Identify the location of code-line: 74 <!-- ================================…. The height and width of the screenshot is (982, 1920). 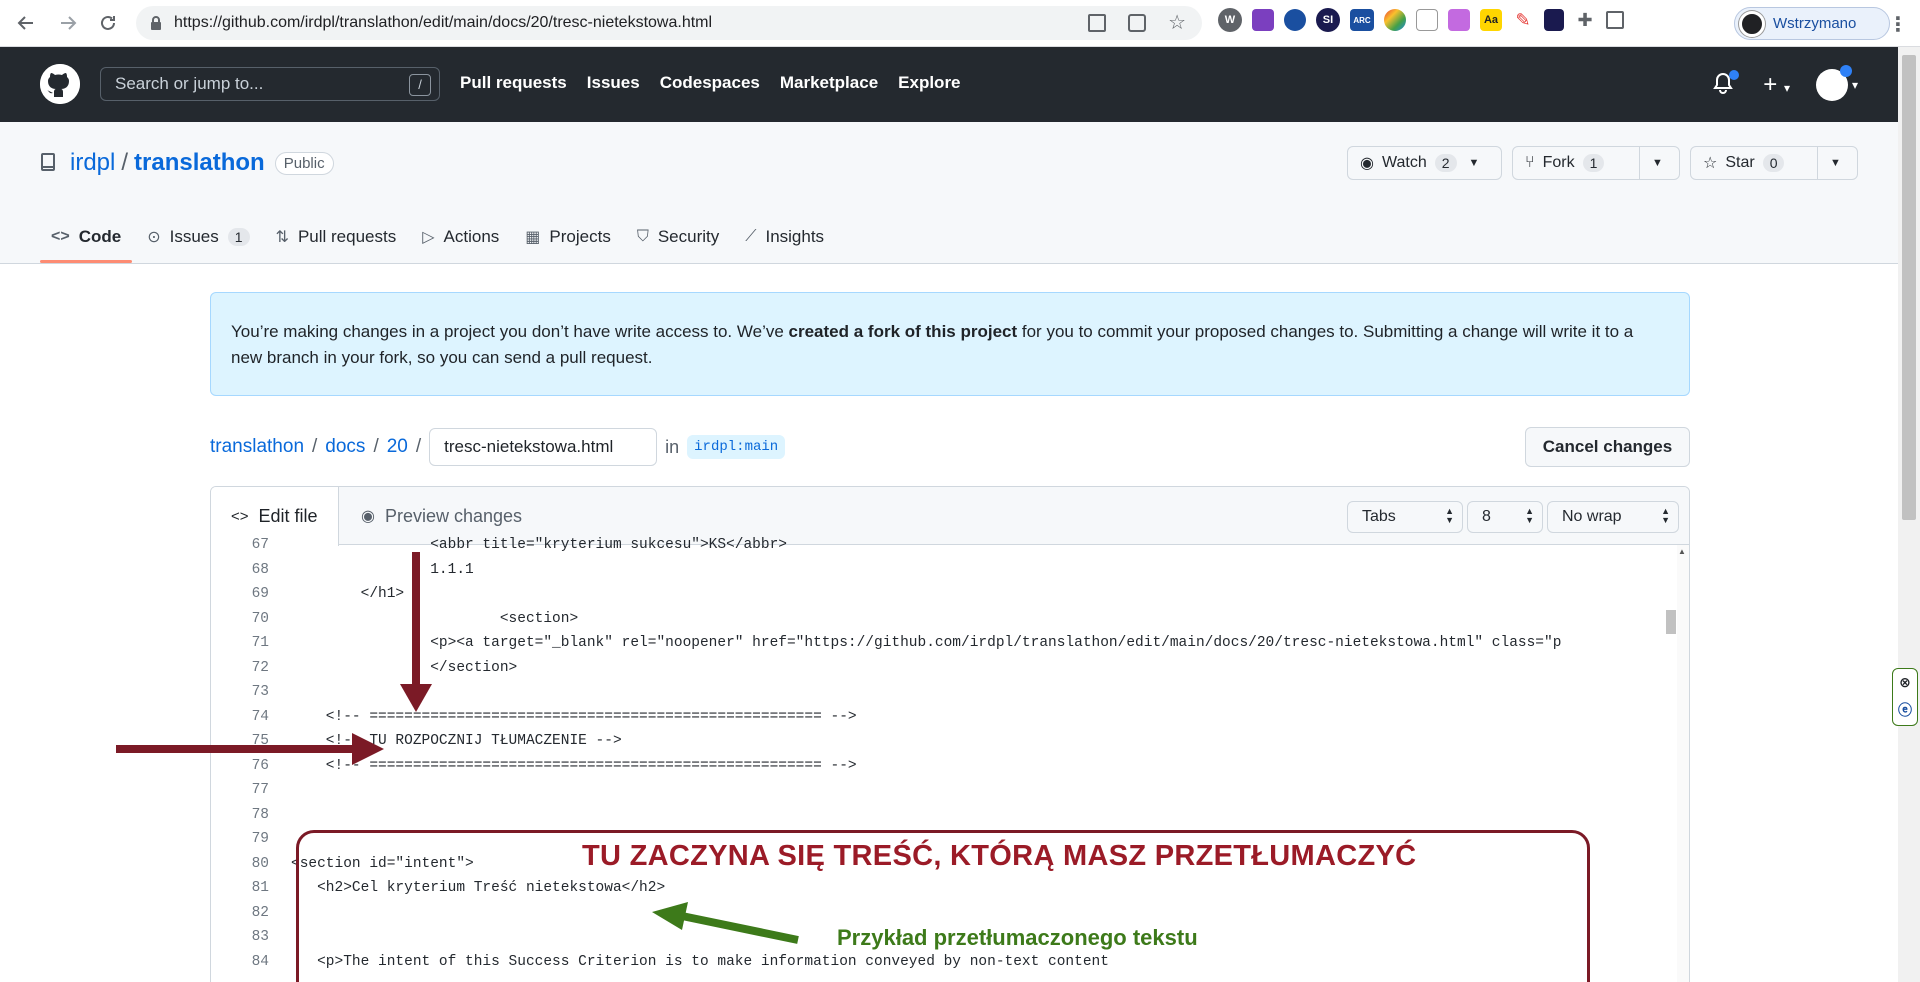
(945, 717).